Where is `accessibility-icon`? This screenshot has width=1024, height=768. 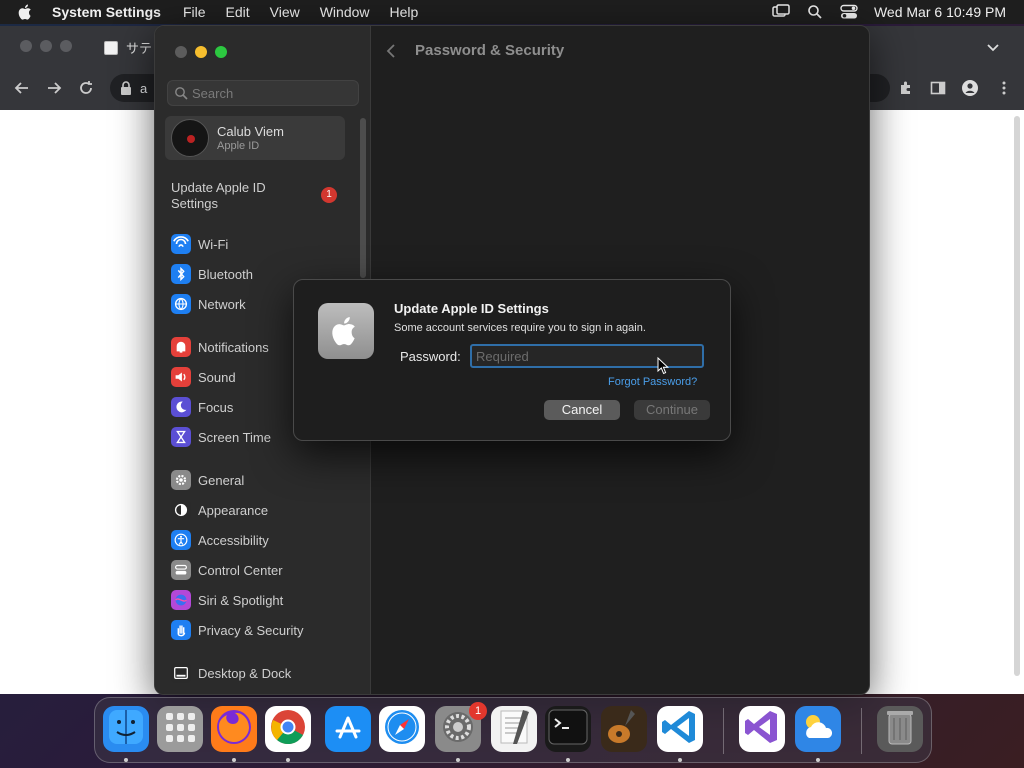
accessibility-icon is located at coordinates (181, 540).